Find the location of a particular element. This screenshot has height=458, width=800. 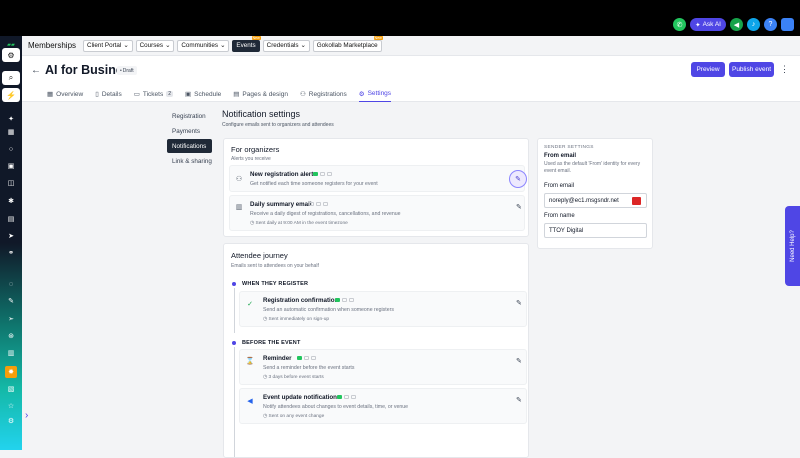

tab-label: Pages & design is located at coordinates (265, 94).